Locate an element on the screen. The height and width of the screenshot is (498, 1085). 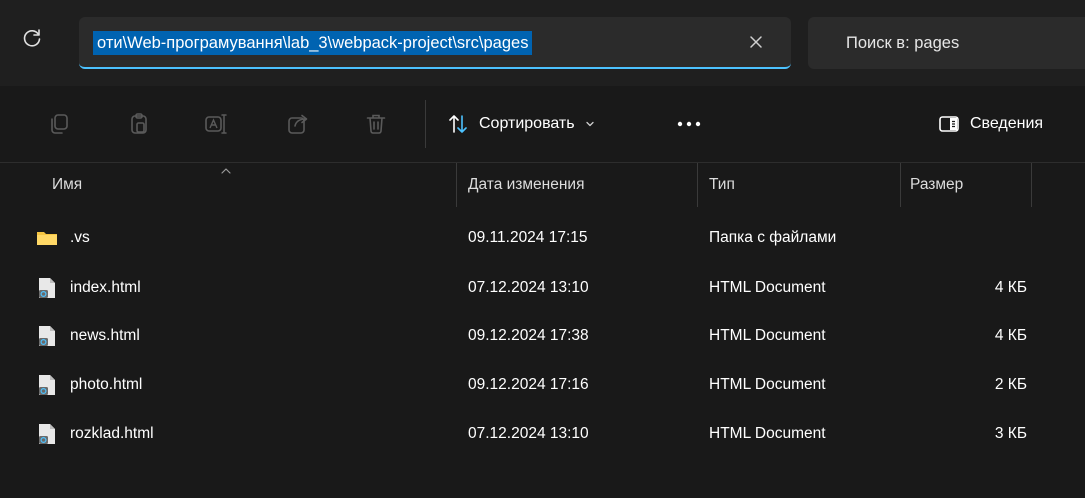
details-pane-icon is located at coordinates (949, 124).